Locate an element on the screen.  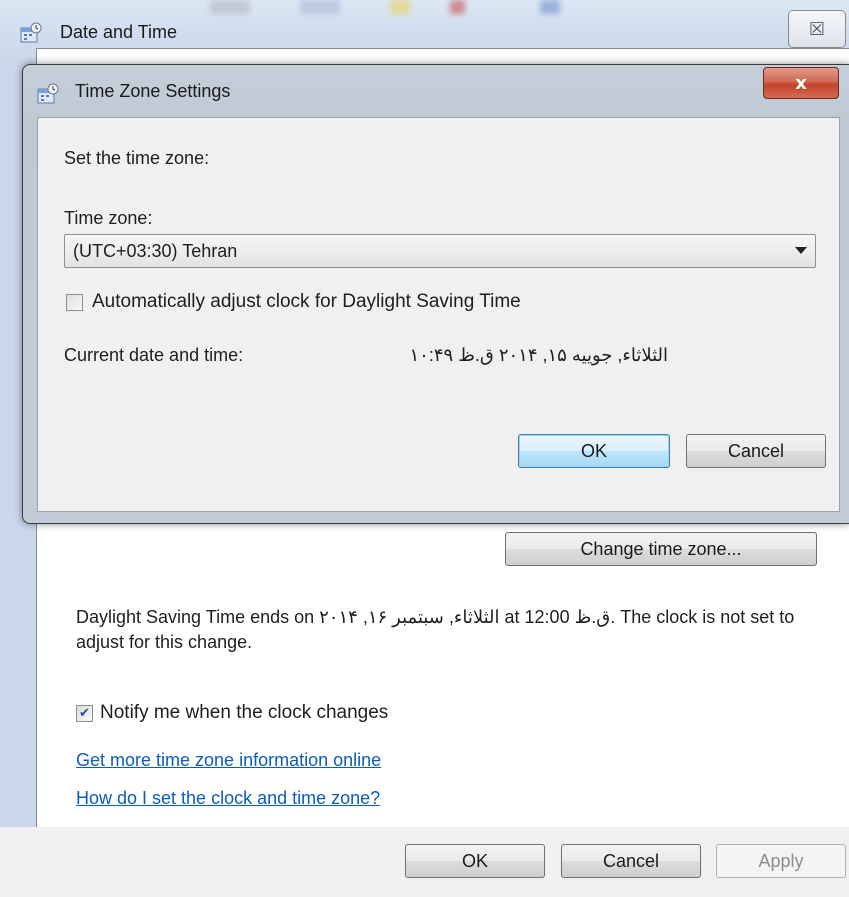
cancel-button: Cancel is located at coordinates (631, 861).